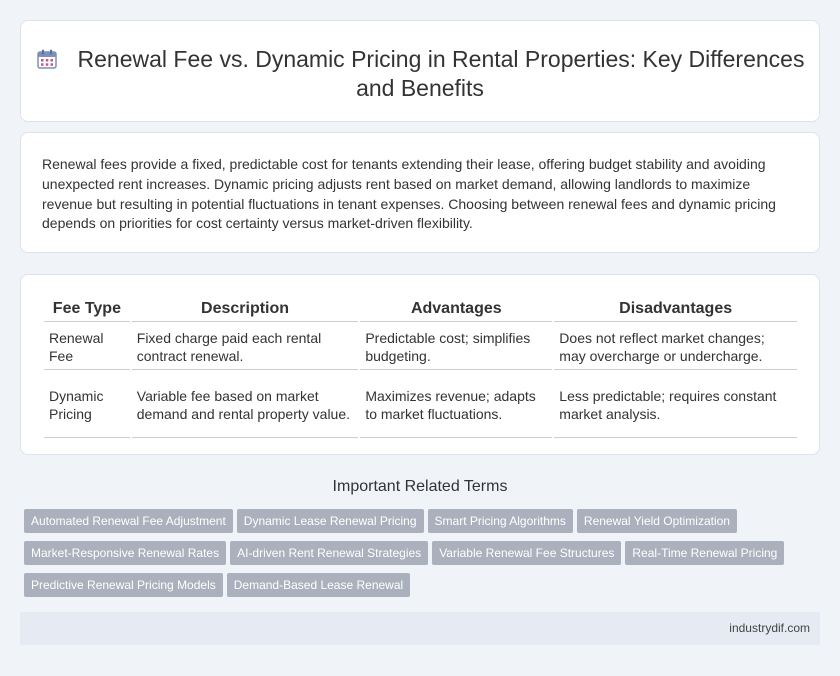 This screenshot has height=676, width=840. What do you see at coordinates (87, 405) in the screenshot?
I see `table-cell: Dynamic Pricing` at bounding box center [87, 405].